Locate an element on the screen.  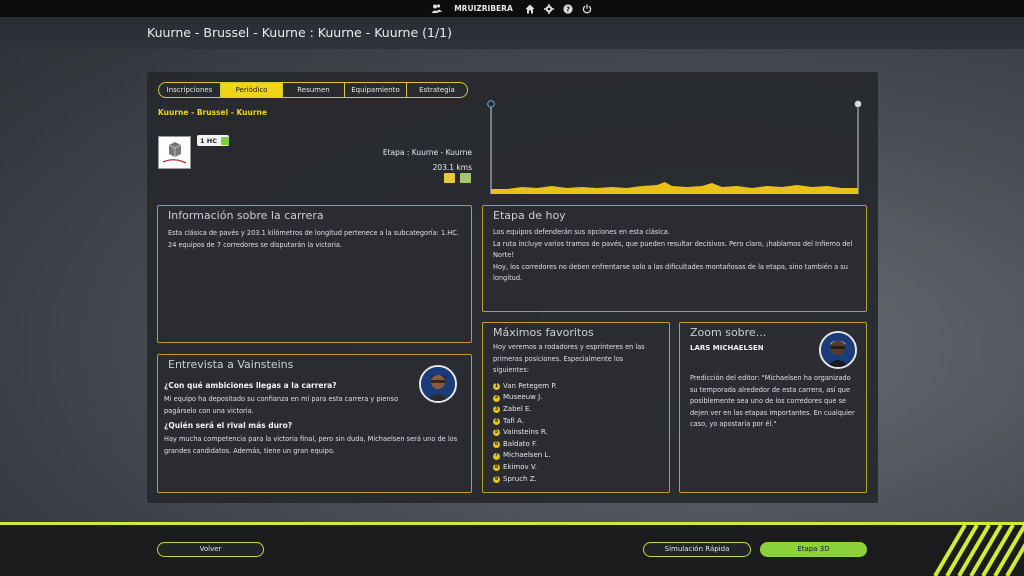
back-button: Volver is located at coordinates (210, 549).